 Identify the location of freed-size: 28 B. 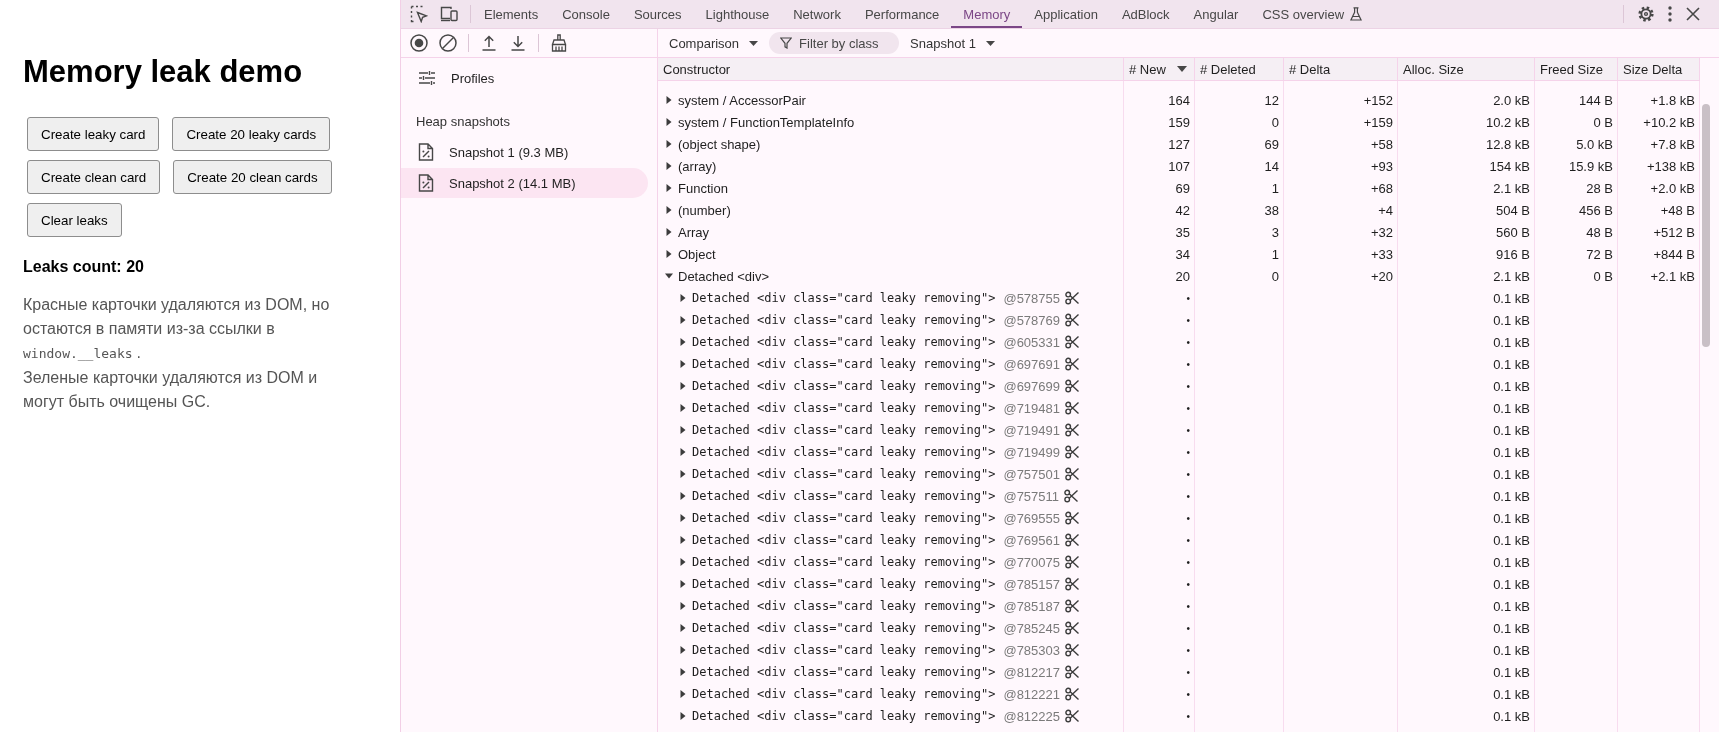
(1599, 188).